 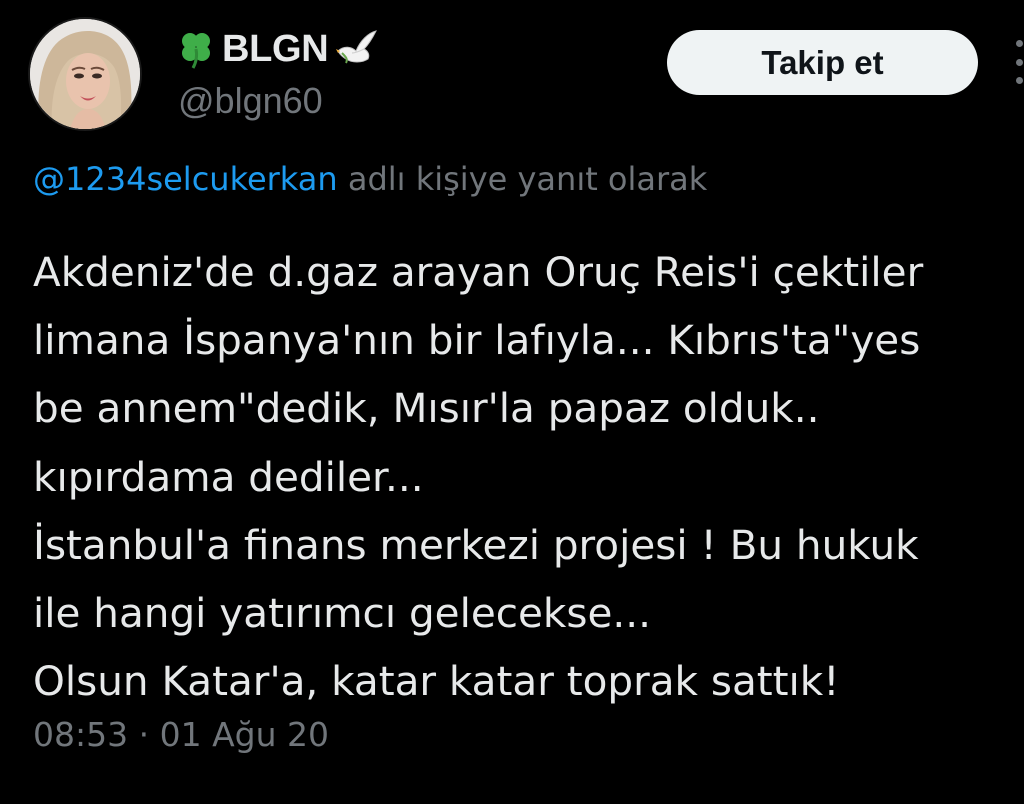 I want to click on more-options-icon, so click(x=1018, y=62).